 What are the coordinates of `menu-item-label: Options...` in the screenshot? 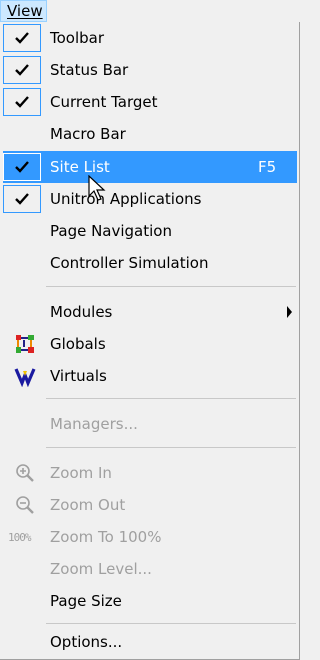 It's located at (86, 642).